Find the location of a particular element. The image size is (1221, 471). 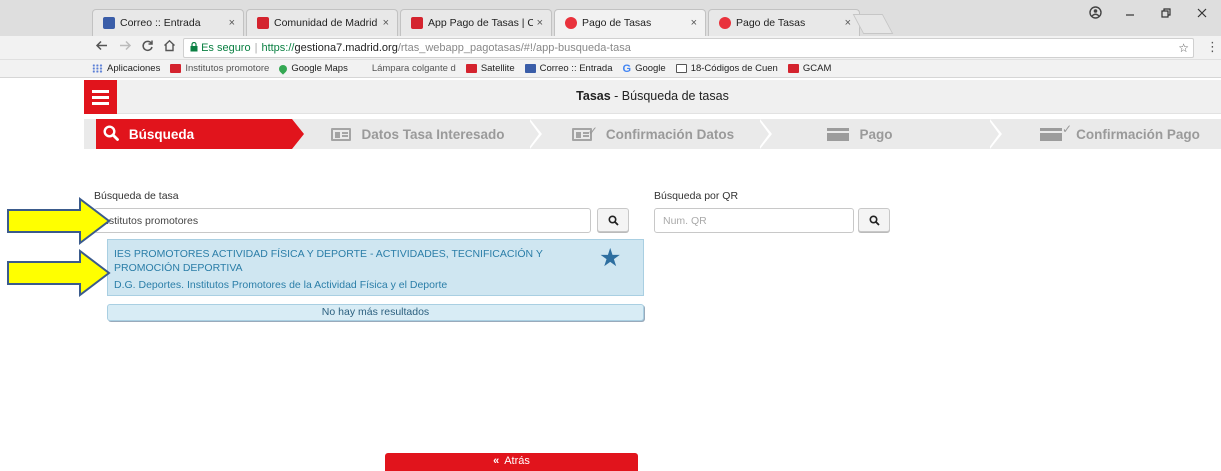

step-label: Pago is located at coordinates (876, 134).